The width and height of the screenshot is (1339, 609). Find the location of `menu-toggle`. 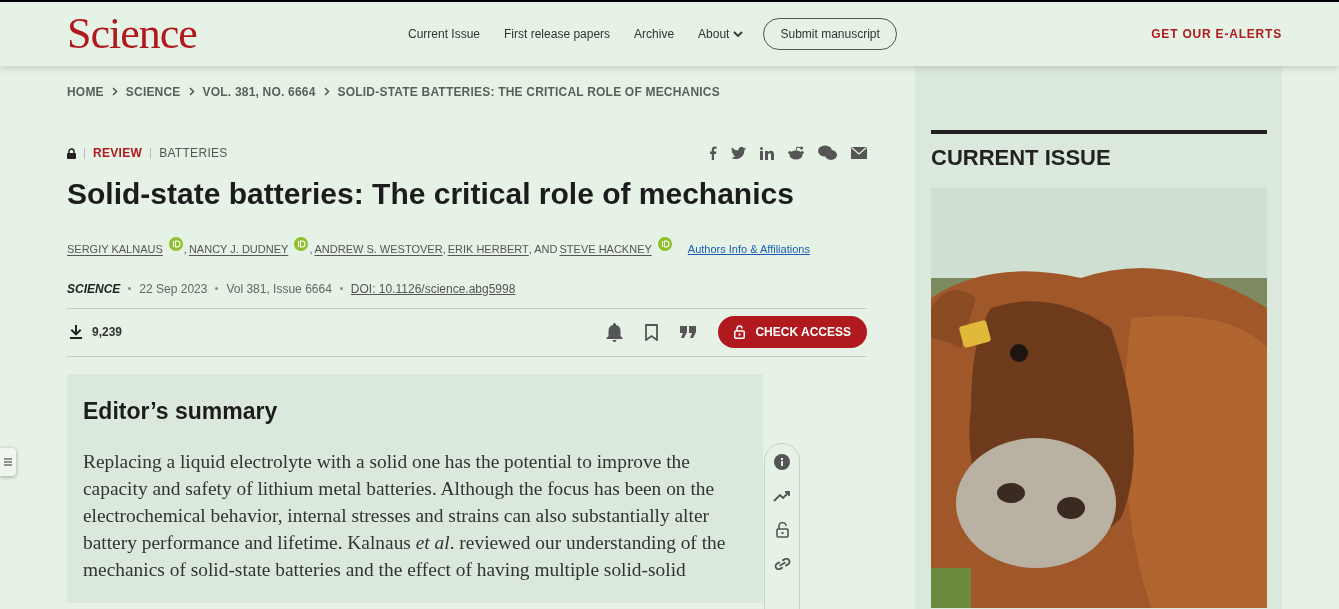

menu-toggle is located at coordinates (8, 462).